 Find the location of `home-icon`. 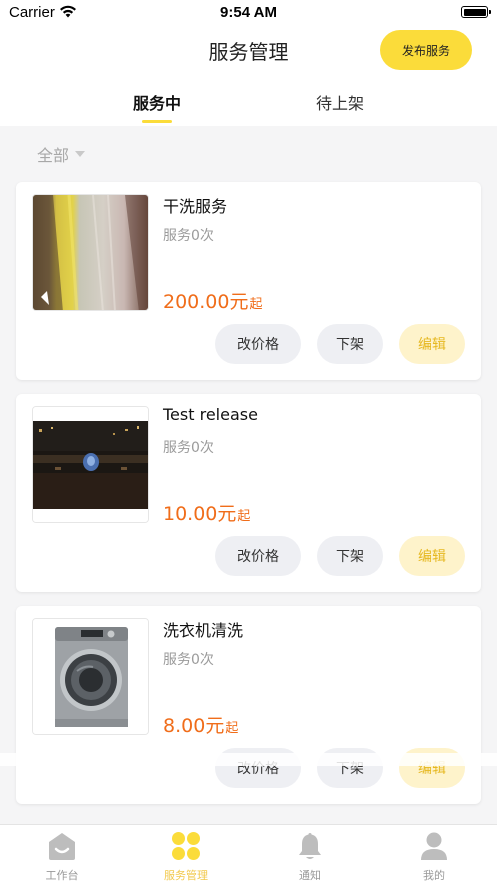

home-icon is located at coordinates (62, 846).